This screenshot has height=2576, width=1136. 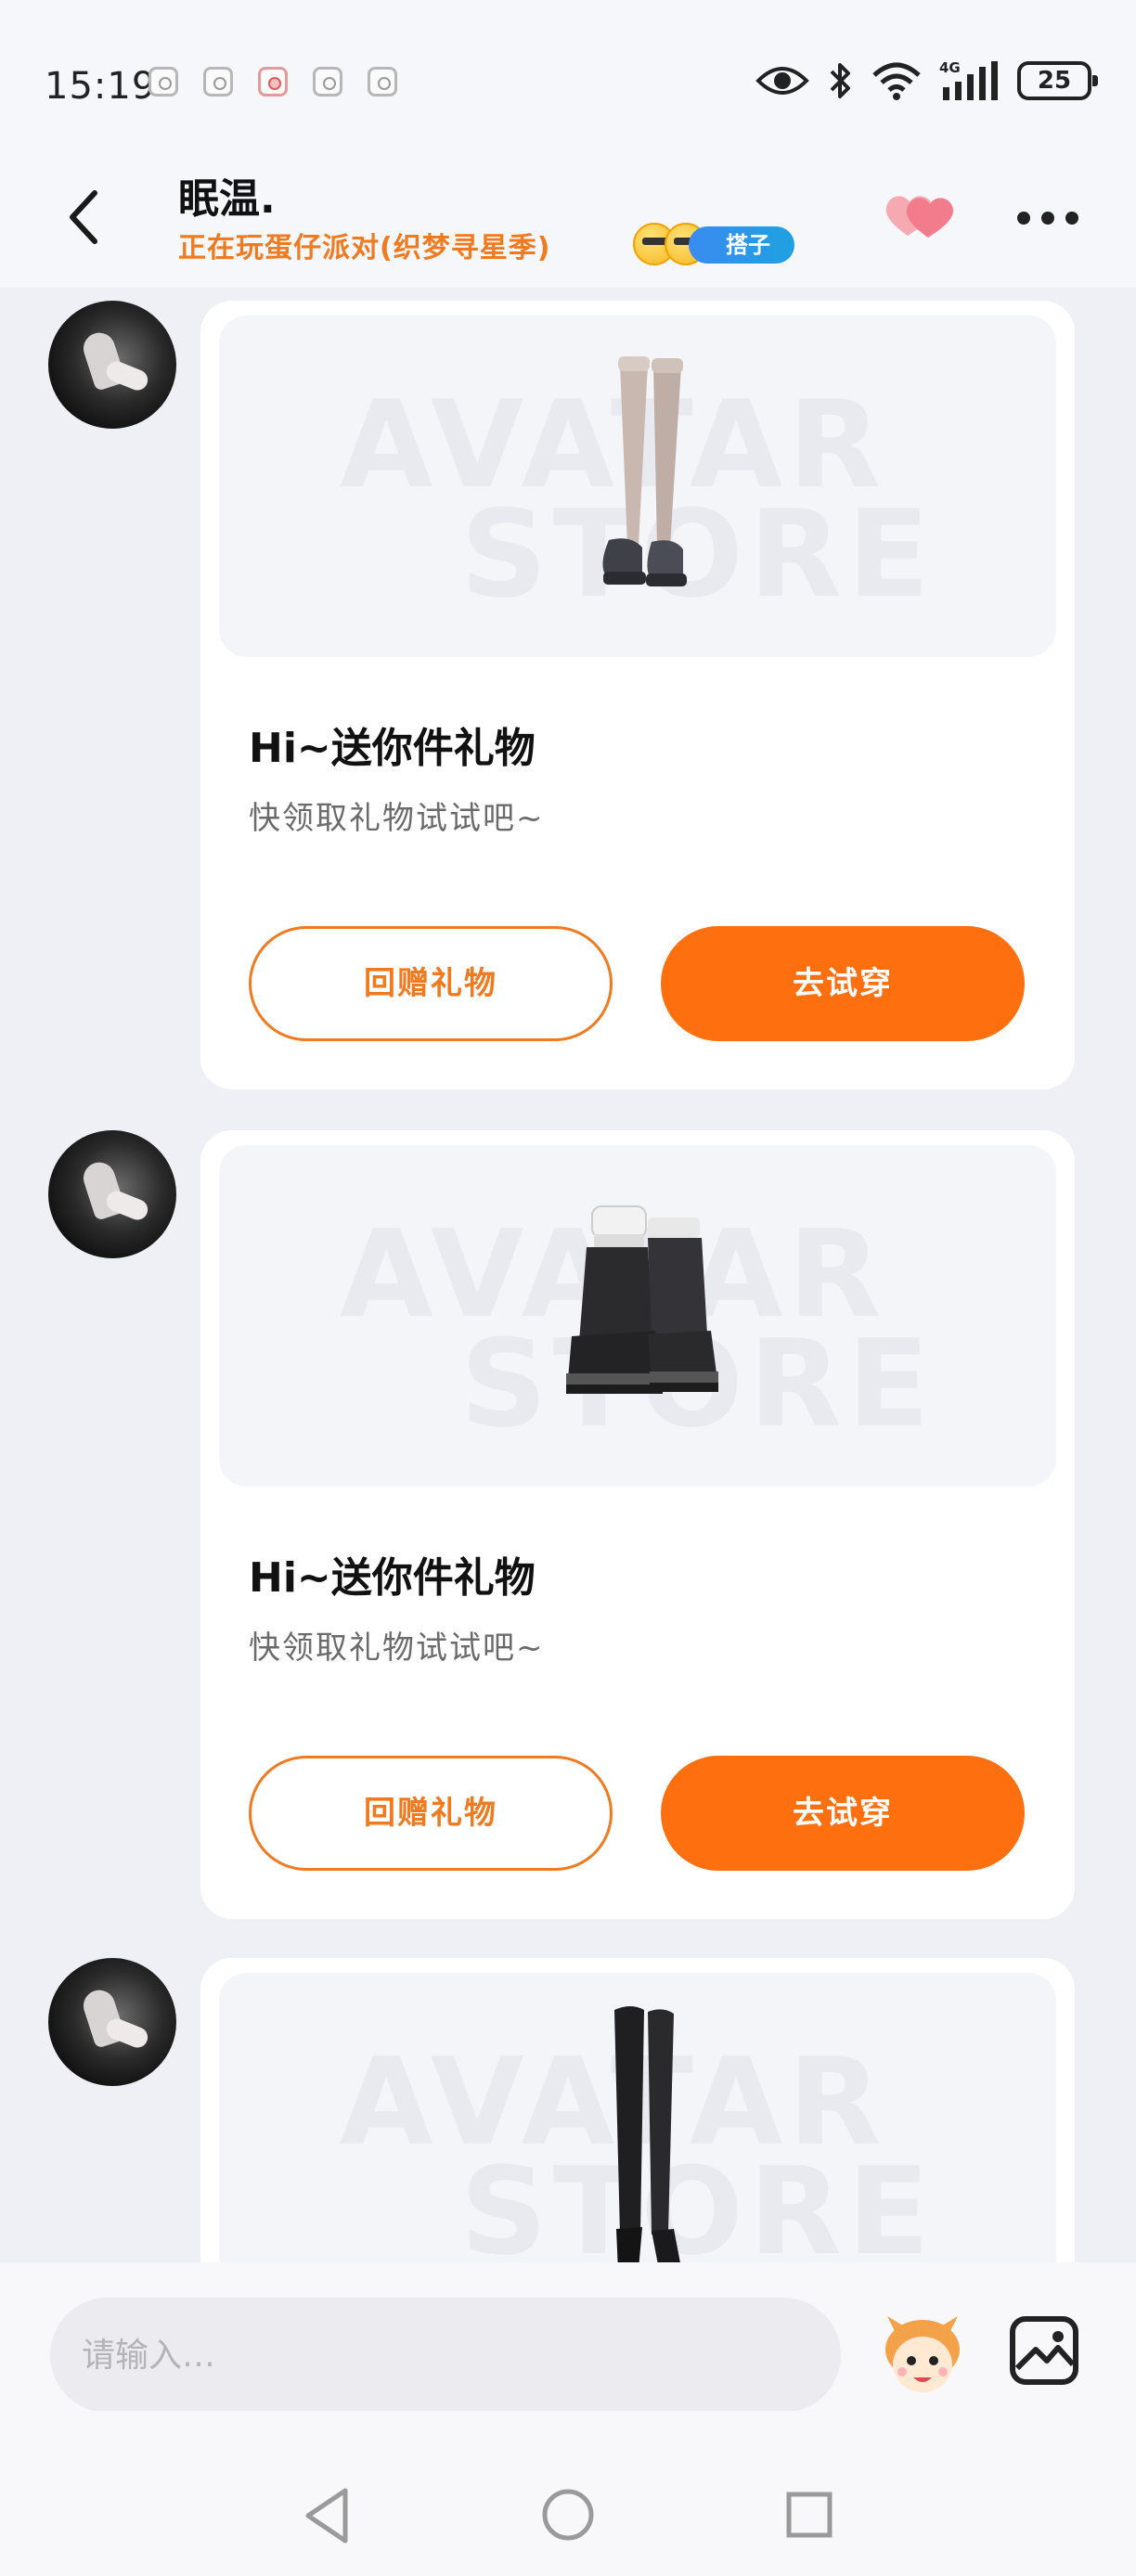 What do you see at coordinates (670, 244) in the screenshot?
I see `partner-emoji-icons` at bounding box center [670, 244].